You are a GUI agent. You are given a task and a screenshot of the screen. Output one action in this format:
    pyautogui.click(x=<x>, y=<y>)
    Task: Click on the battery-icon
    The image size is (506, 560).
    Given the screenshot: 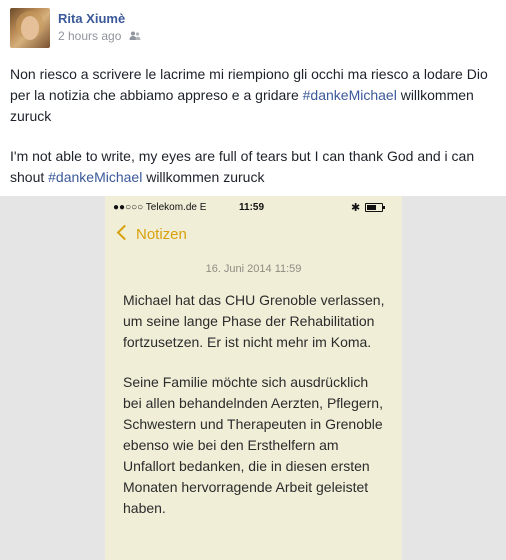 What is the action you would take?
    pyautogui.click(x=375, y=207)
    